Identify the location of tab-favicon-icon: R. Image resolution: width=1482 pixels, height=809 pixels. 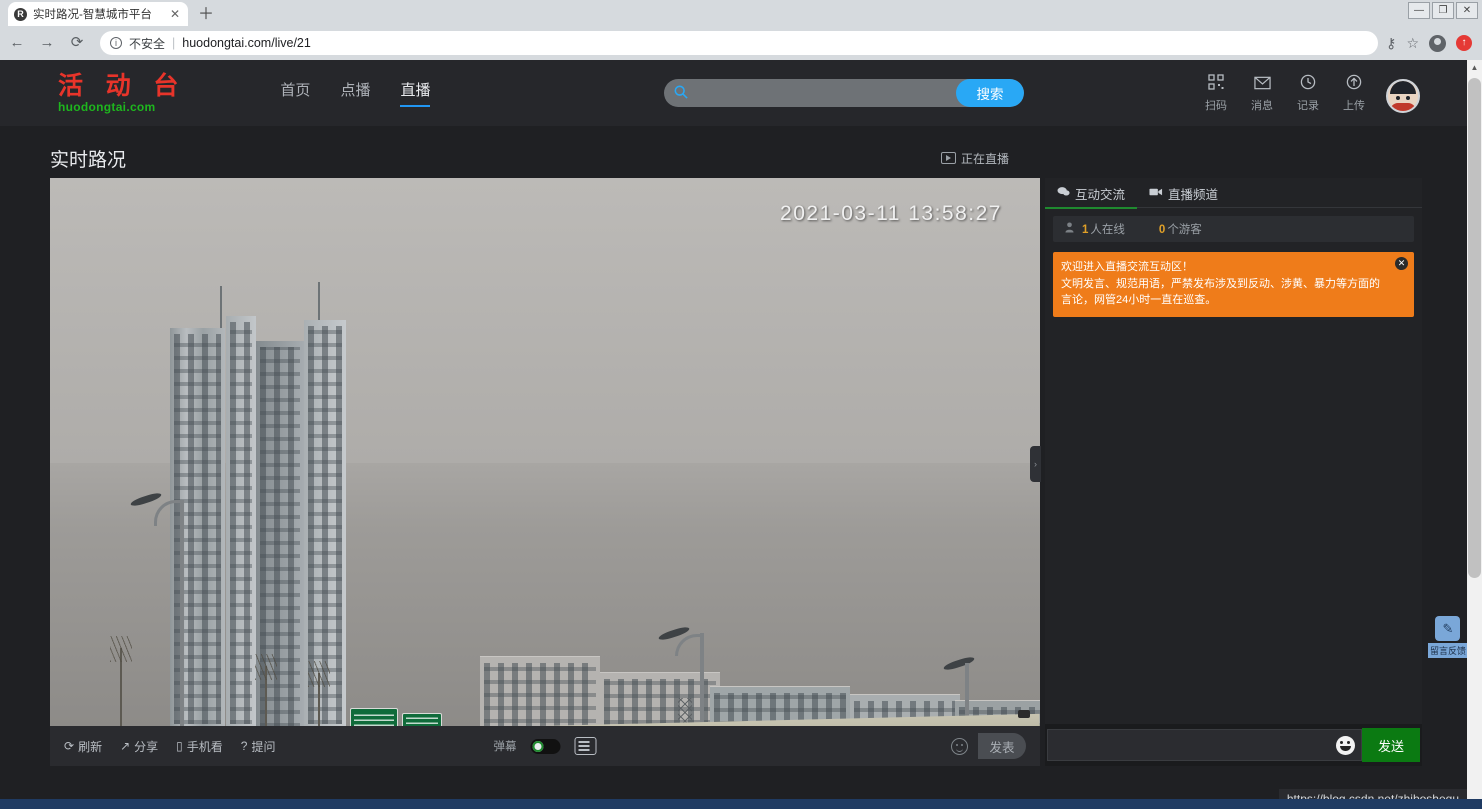
(20, 14).